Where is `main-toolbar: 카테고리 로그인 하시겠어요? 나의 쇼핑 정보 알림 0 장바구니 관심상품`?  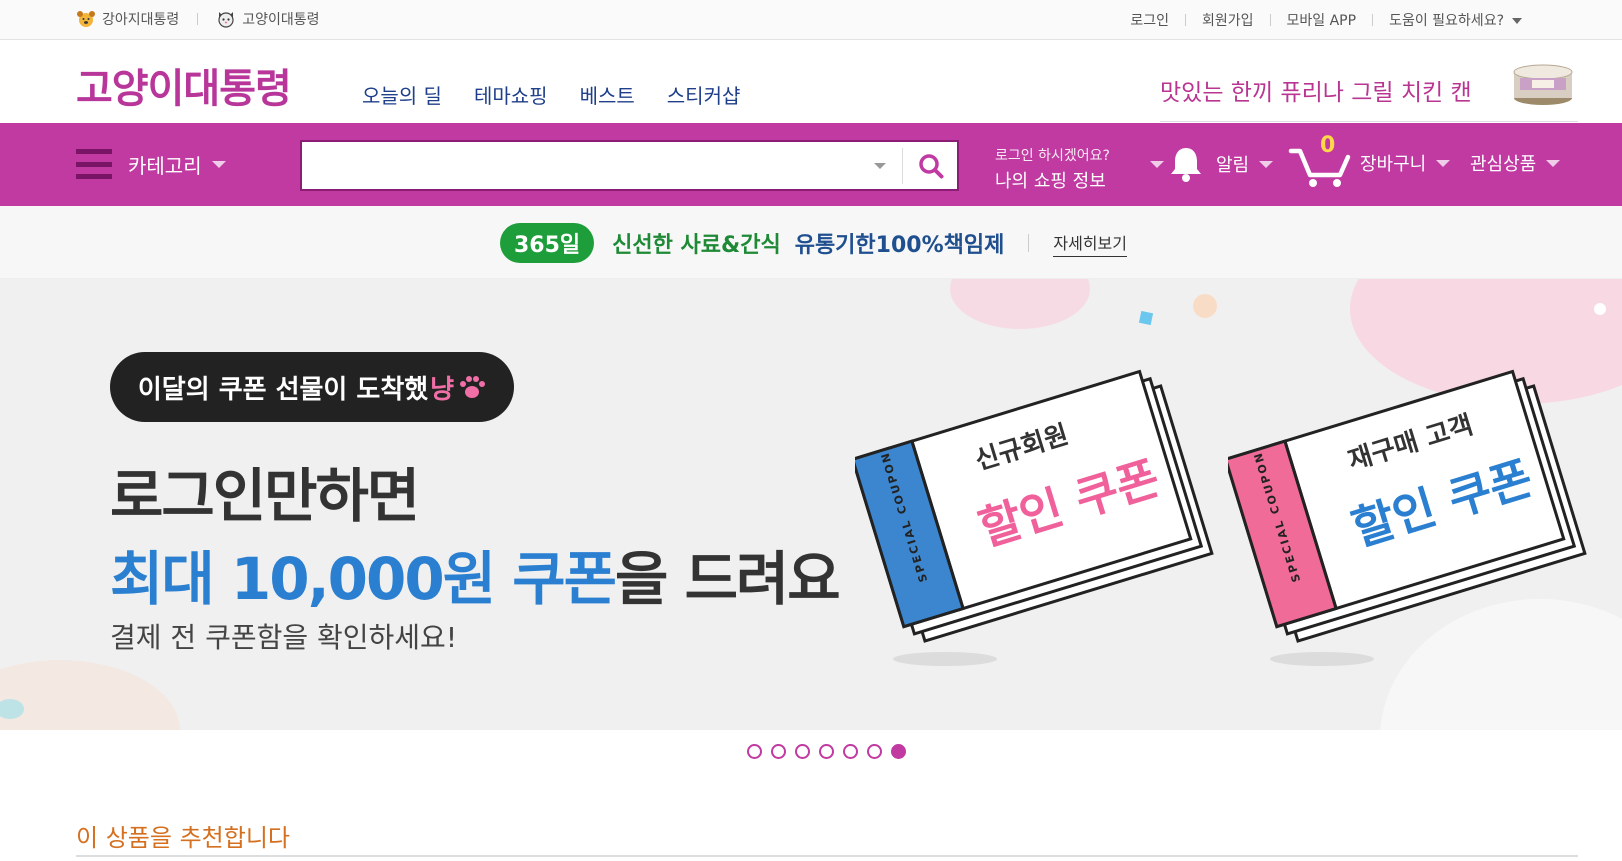
main-toolbar: 카테고리 로그인 하시겠어요? 나의 쇼핑 정보 알림 0 장바구니 관심상품 is located at coordinates (811, 164).